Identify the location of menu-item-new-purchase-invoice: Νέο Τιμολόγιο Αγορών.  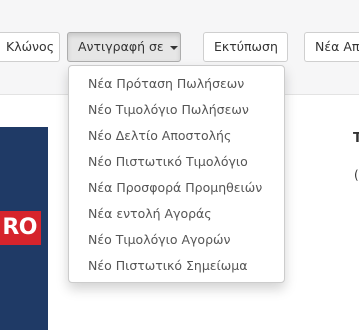
(176, 240).